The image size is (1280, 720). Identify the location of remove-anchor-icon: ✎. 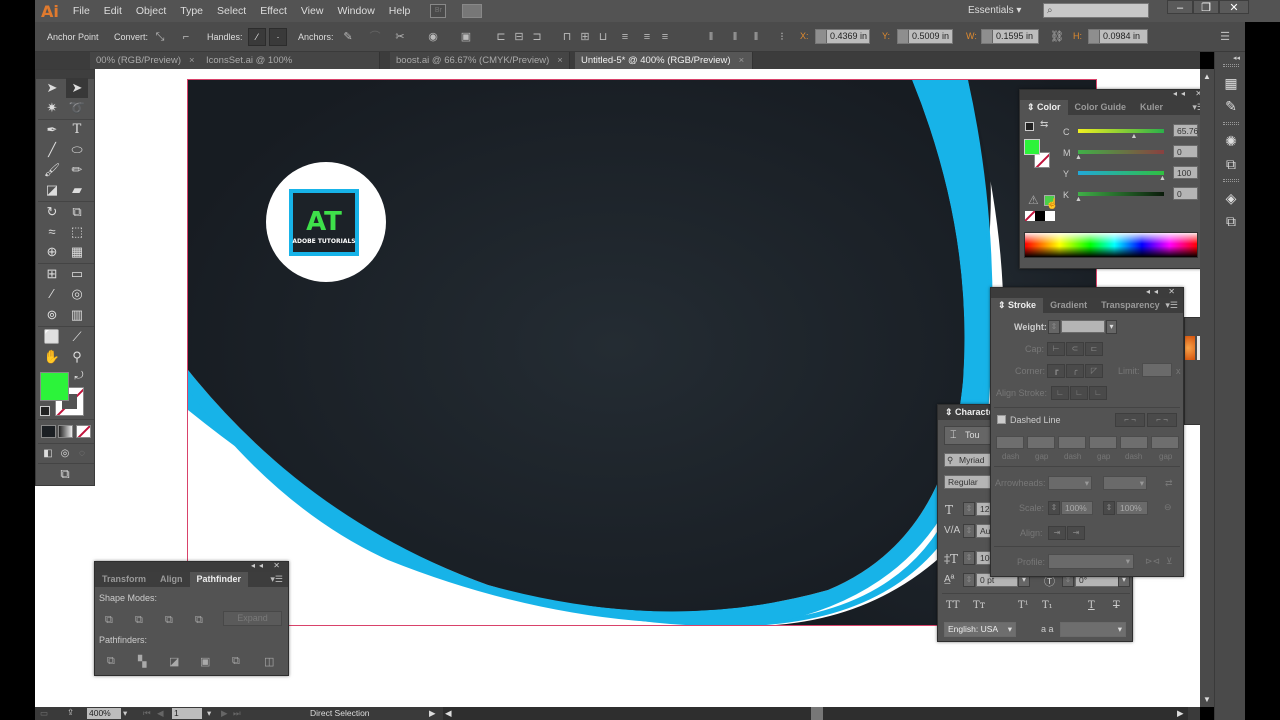
(348, 37).